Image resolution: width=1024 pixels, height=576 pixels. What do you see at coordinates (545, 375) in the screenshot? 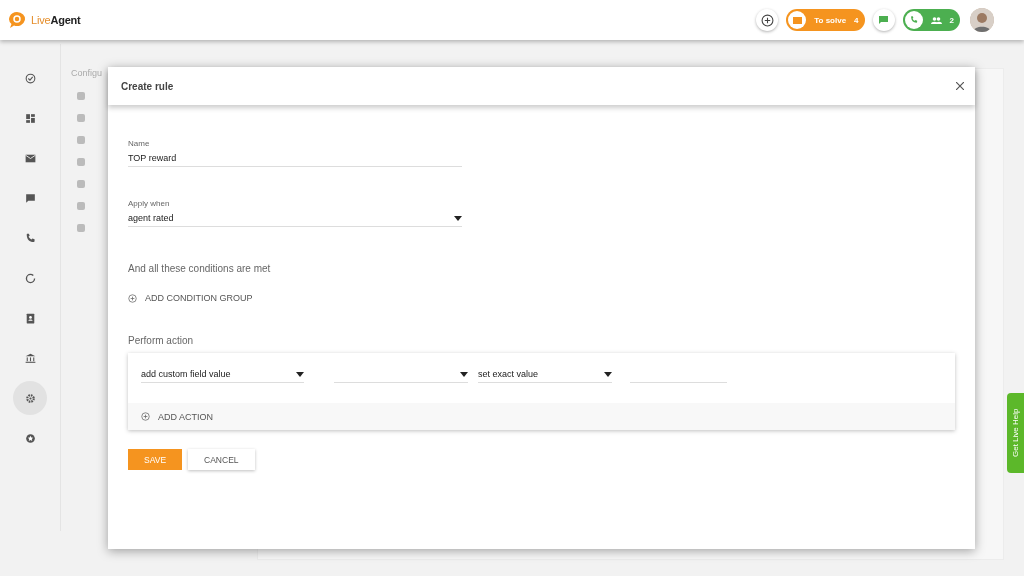
I see `dropdown: set exact value` at bounding box center [545, 375].